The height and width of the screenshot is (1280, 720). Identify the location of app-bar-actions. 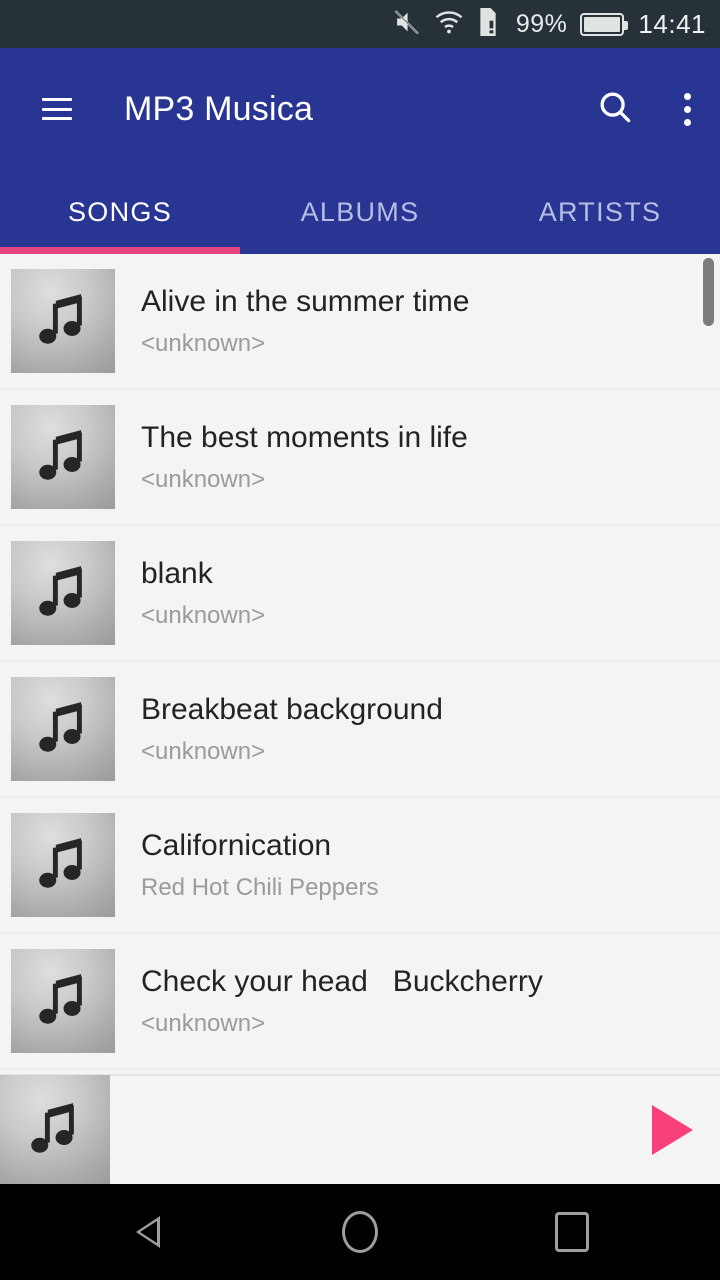
(644, 109).